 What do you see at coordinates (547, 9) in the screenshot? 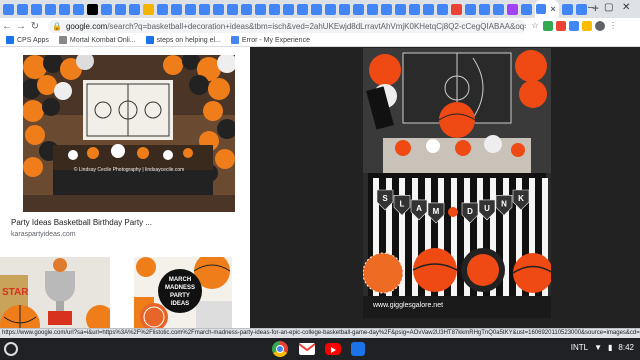
I see `tab-active: ×` at bounding box center [547, 9].